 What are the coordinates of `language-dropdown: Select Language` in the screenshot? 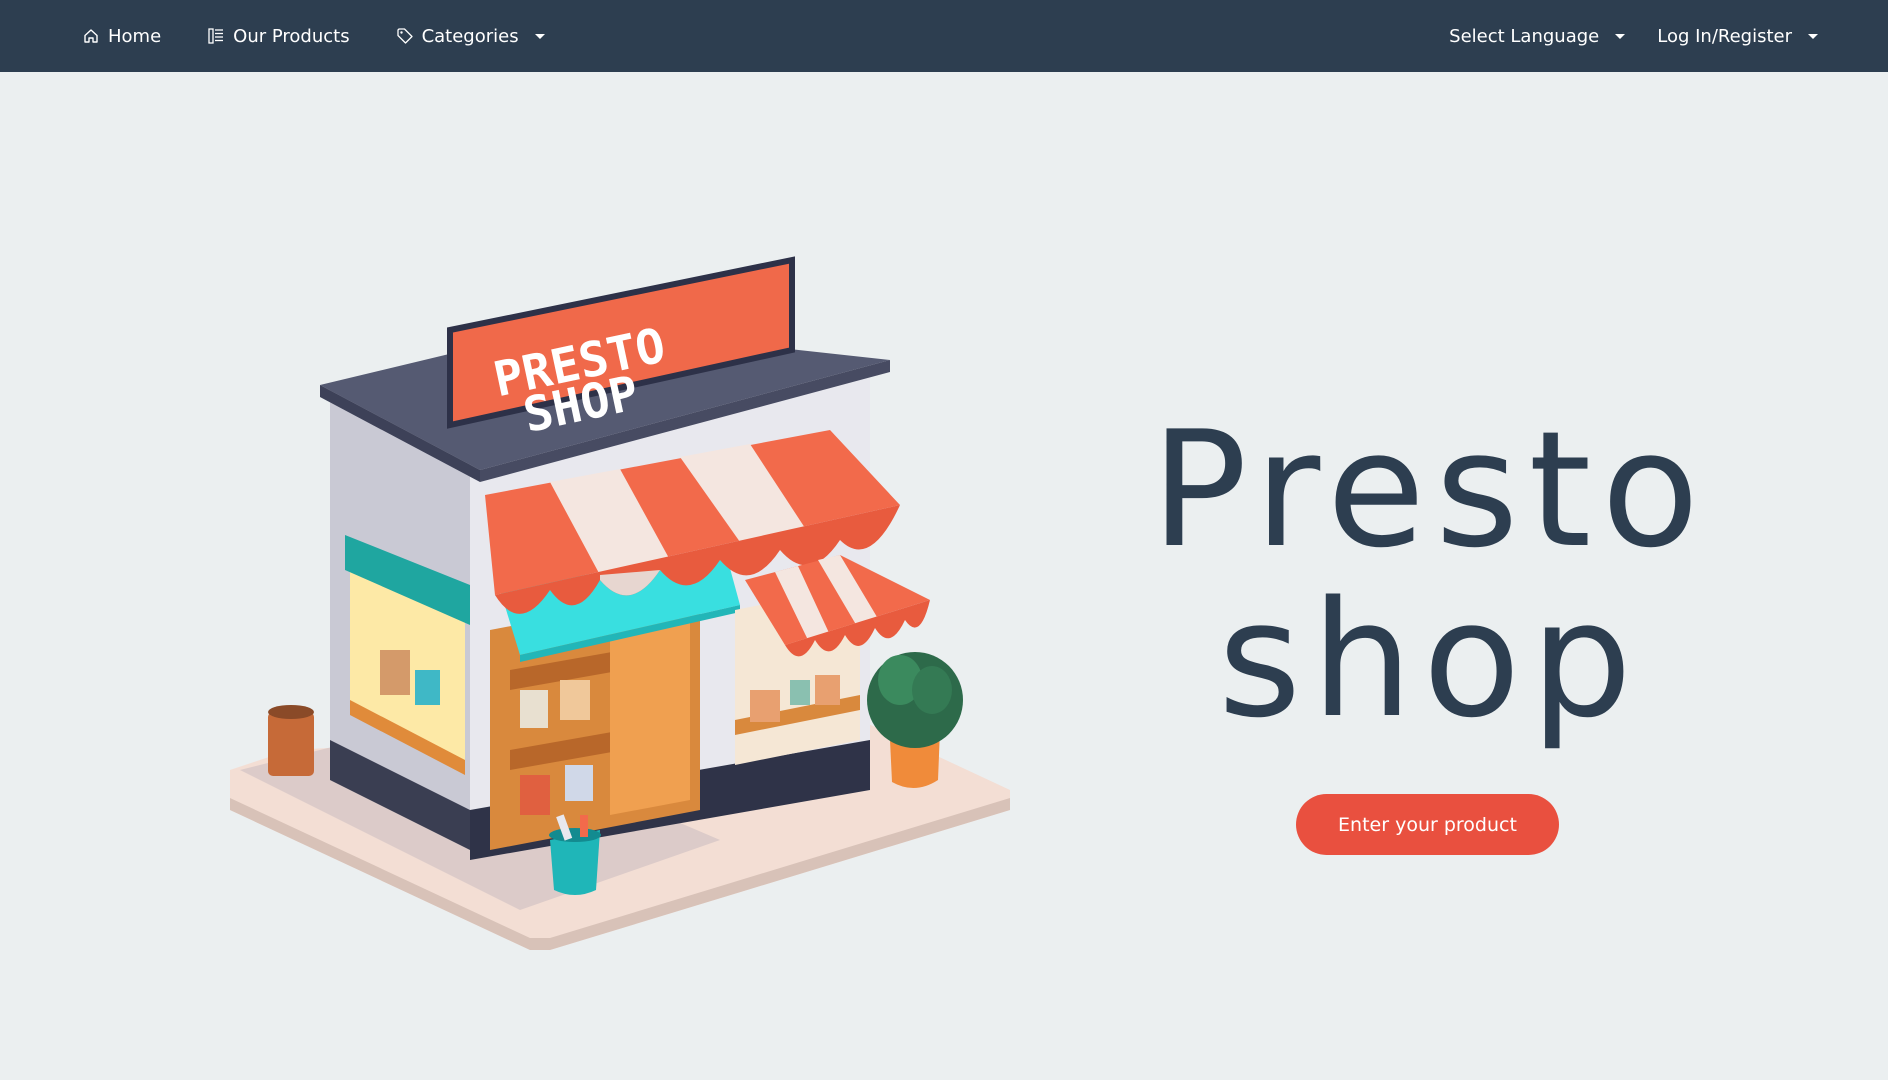 It's located at (1537, 36).